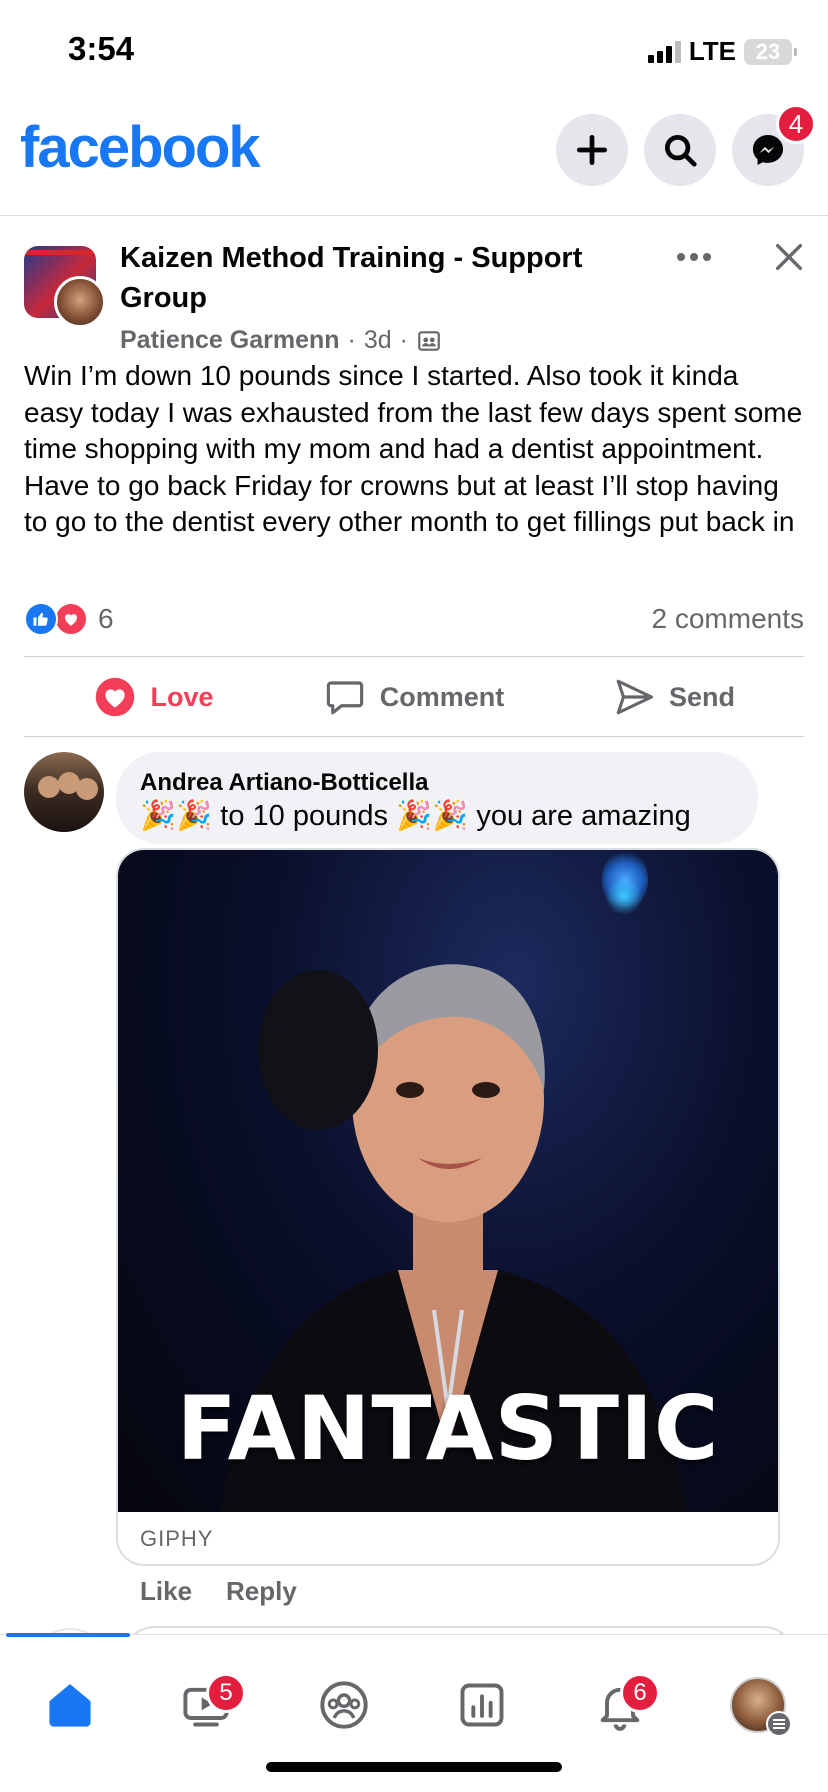  I want to click on post-action-bar: Love Comment Send, so click(414, 697).